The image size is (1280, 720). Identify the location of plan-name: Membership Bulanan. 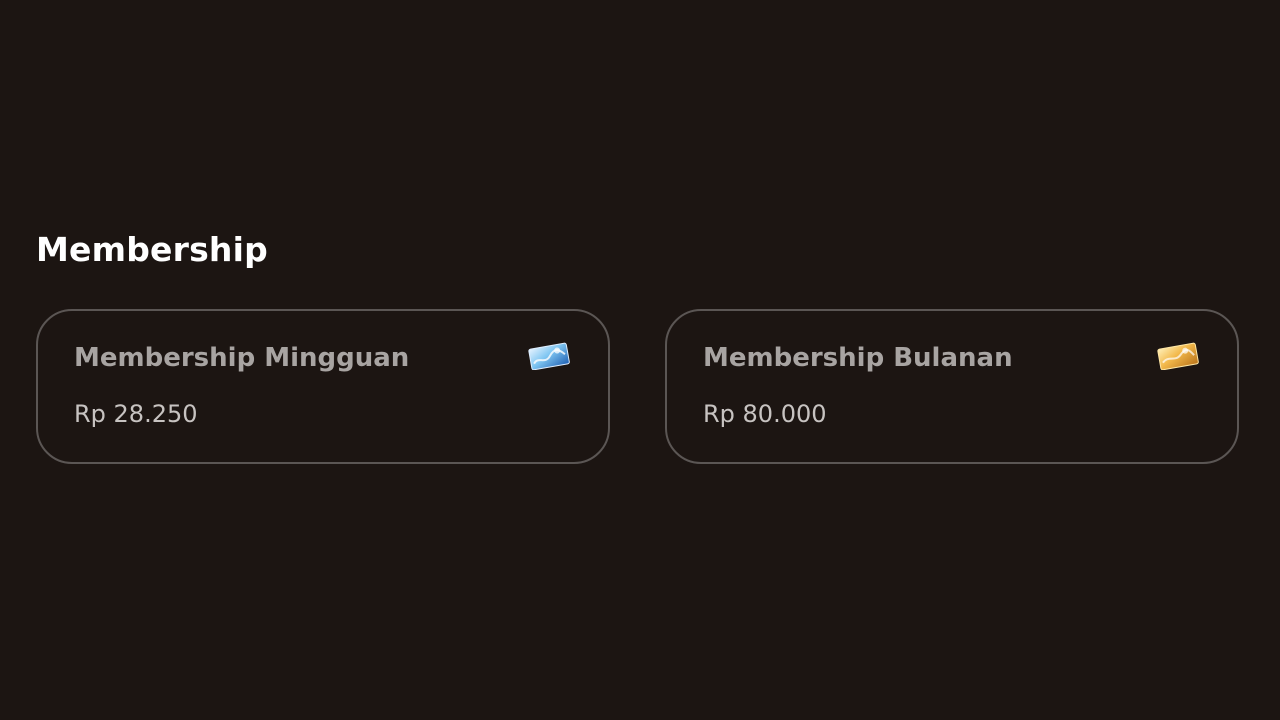
(858, 358).